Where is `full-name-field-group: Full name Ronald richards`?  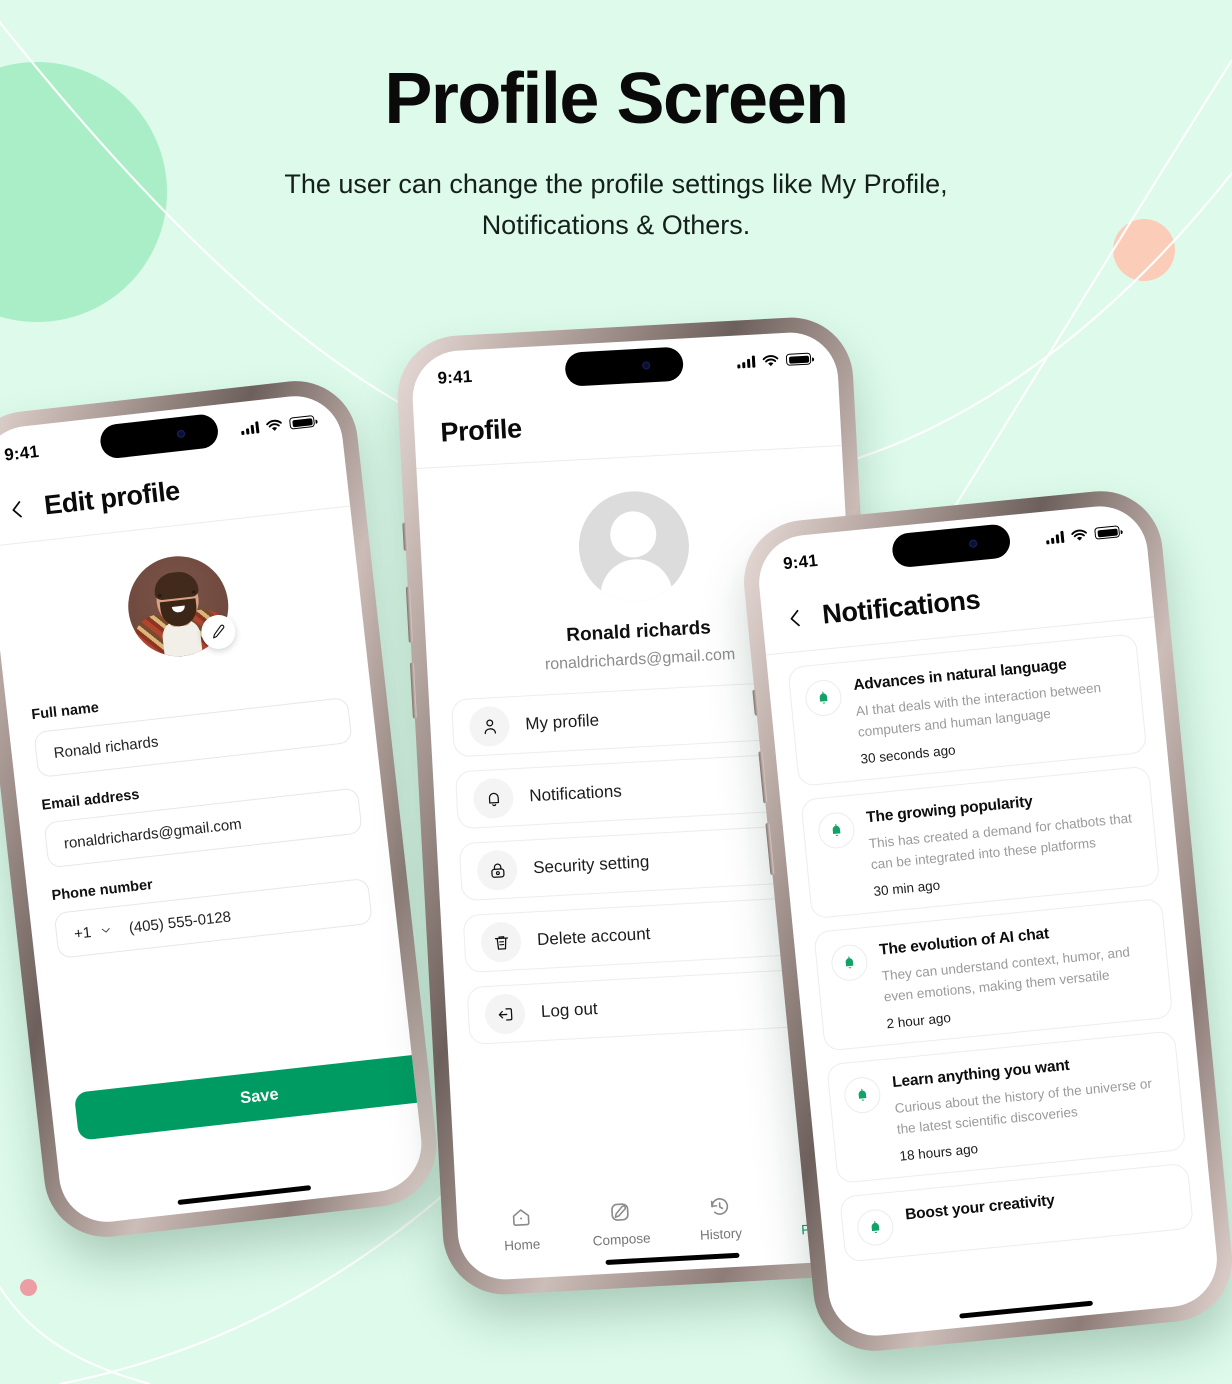 full-name-field-group: Full name Ronald richards is located at coordinates (192, 725).